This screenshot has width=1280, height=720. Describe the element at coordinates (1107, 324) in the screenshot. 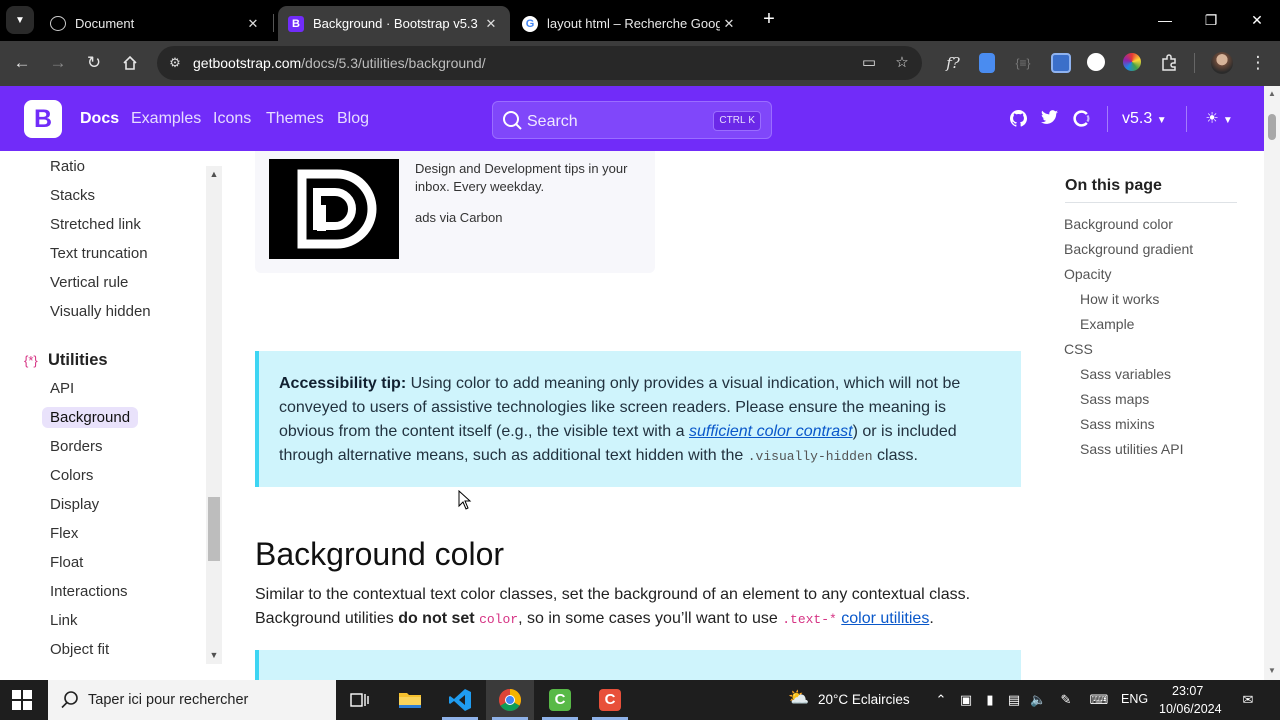

I see `toc-link-example: Example` at that location.